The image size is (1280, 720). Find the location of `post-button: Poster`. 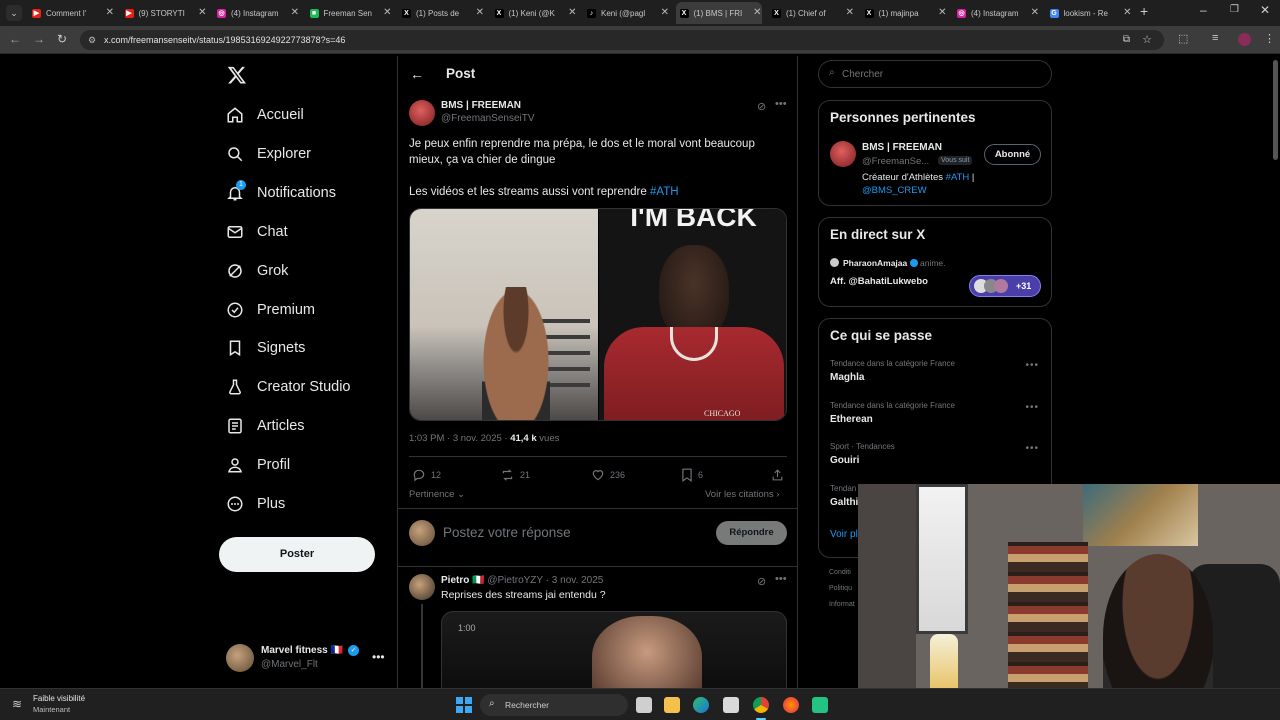

post-button: Poster is located at coordinates (297, 554).